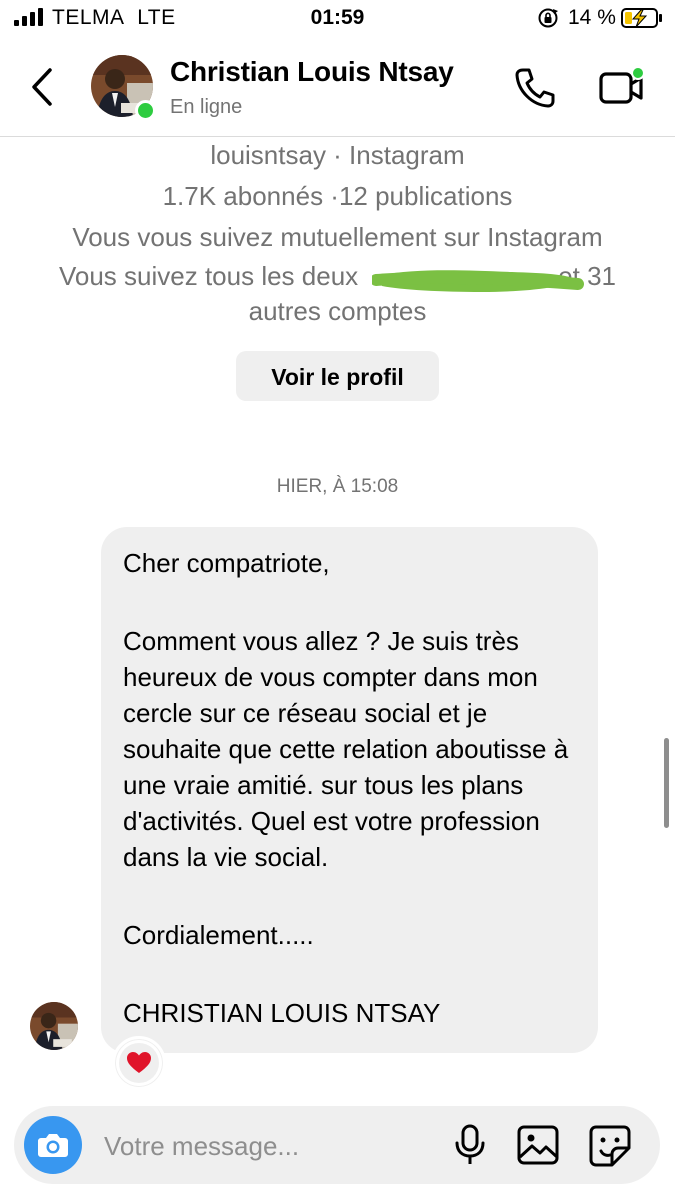 The width and height of the screenshot is (675, 1200). Describe the element at coordinates (264, 1146) in the screenshot. I see `message-input` at that location.